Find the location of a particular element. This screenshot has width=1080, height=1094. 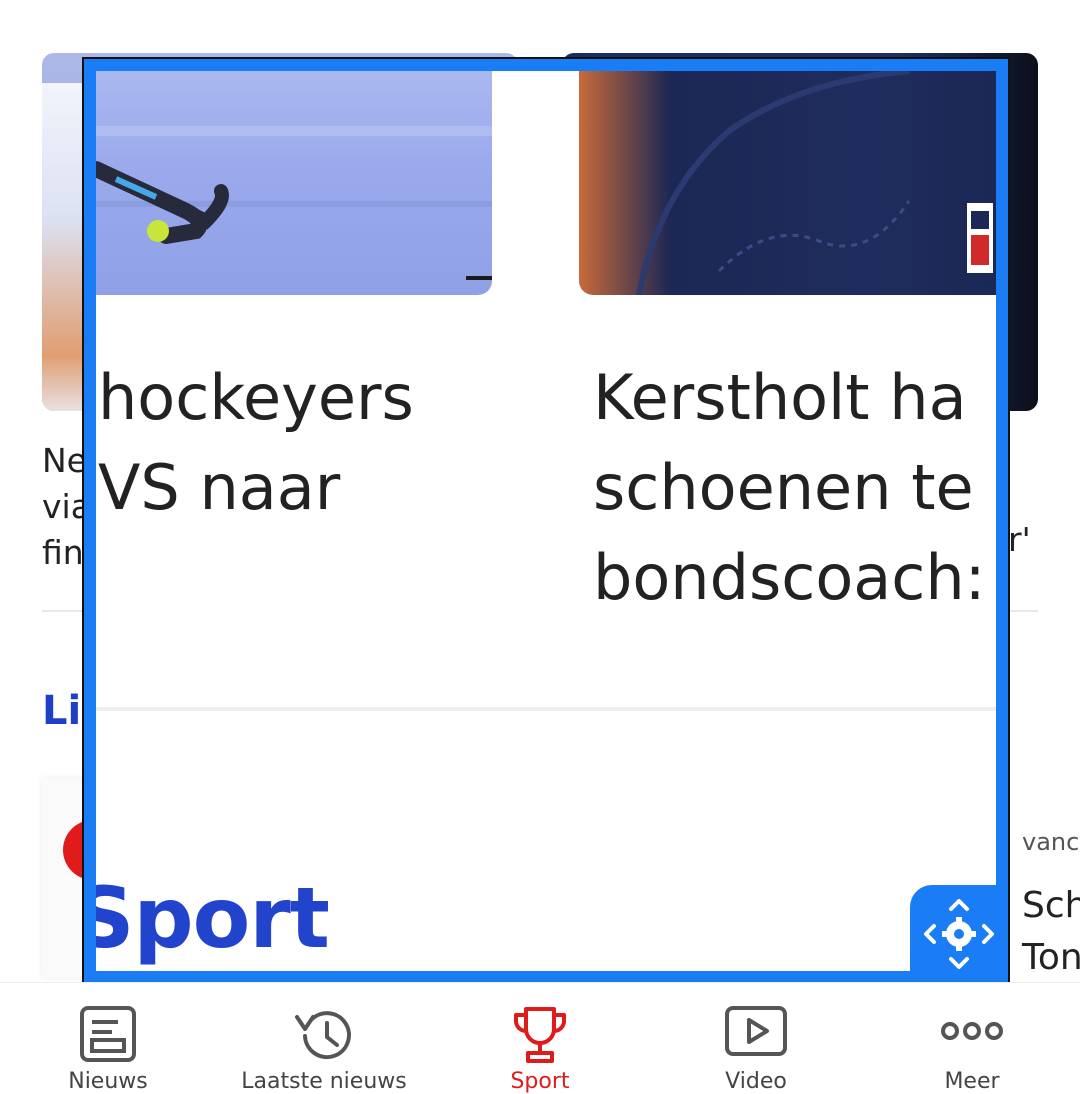

nav-item-sport: Sport is located at coordinates (540, 1038).